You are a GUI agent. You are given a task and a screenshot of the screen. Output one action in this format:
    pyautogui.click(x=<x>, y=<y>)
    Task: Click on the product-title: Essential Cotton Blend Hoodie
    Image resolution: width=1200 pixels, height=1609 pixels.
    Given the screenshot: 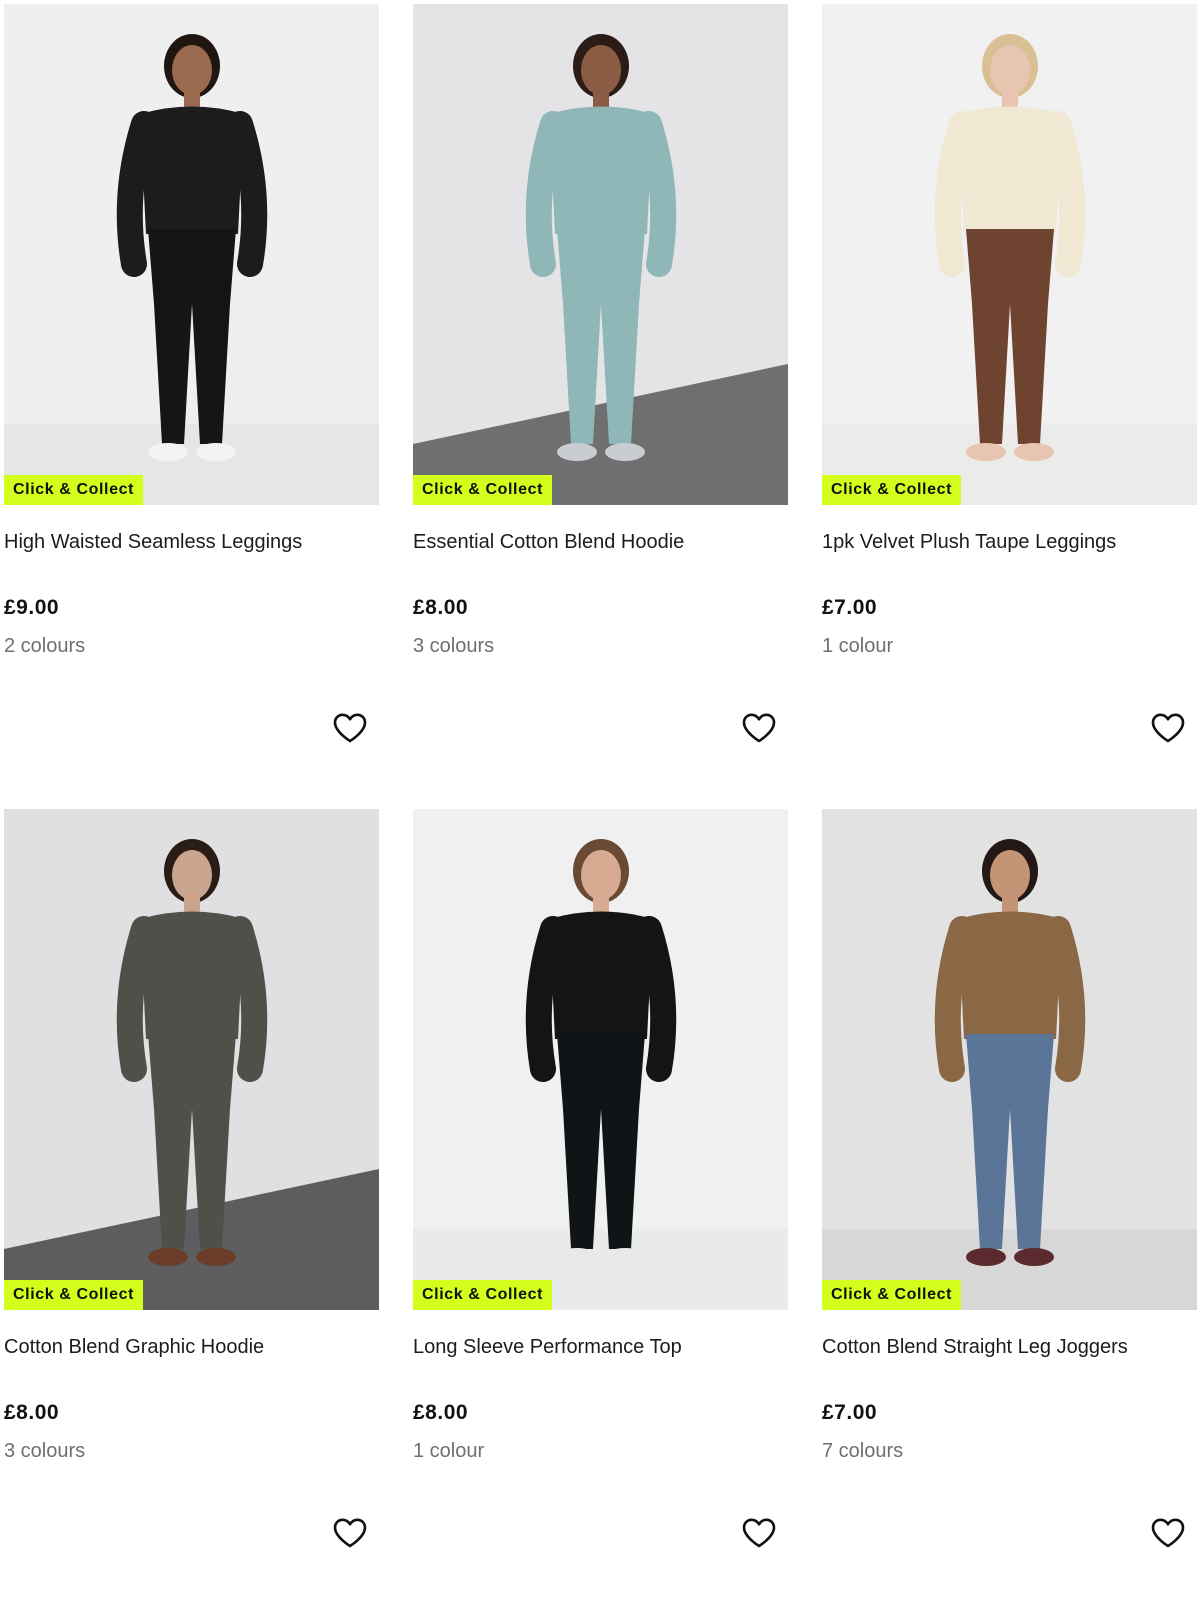 What is the action you would take?
    pyautogui.click(x=548, y=542)
    